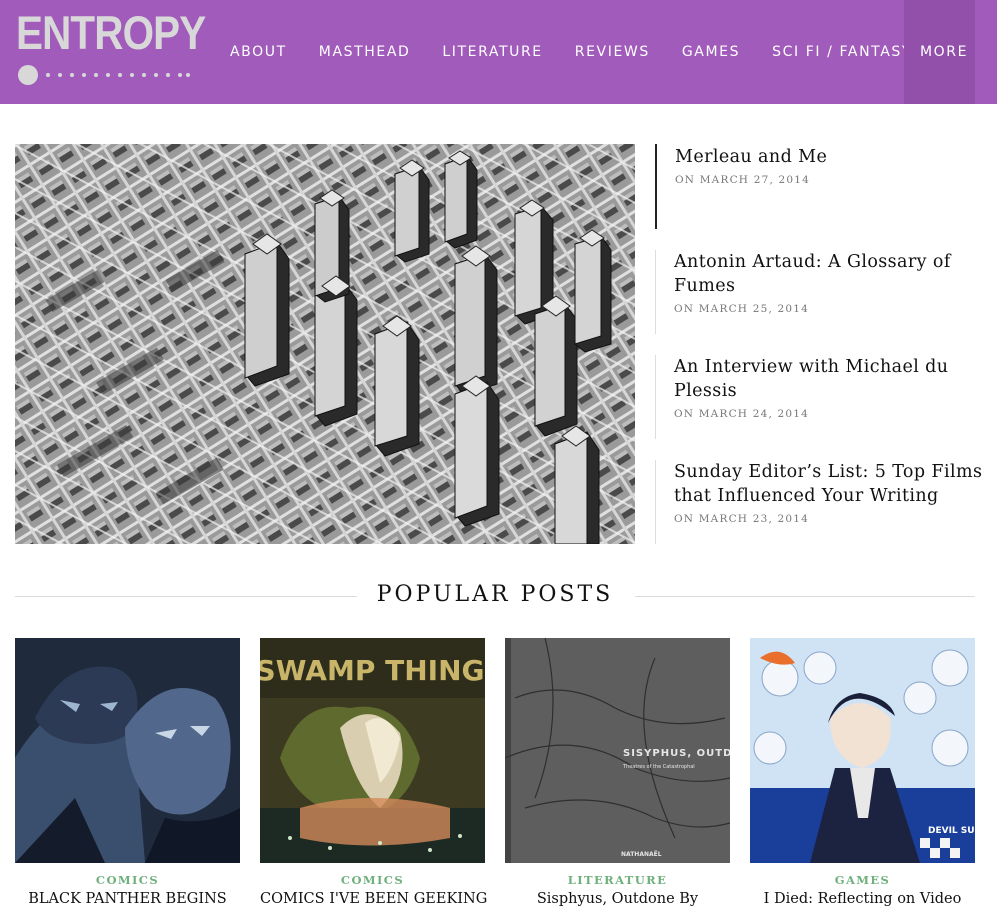  I want to click on black-panther-thumbnail, so click(127, 750).